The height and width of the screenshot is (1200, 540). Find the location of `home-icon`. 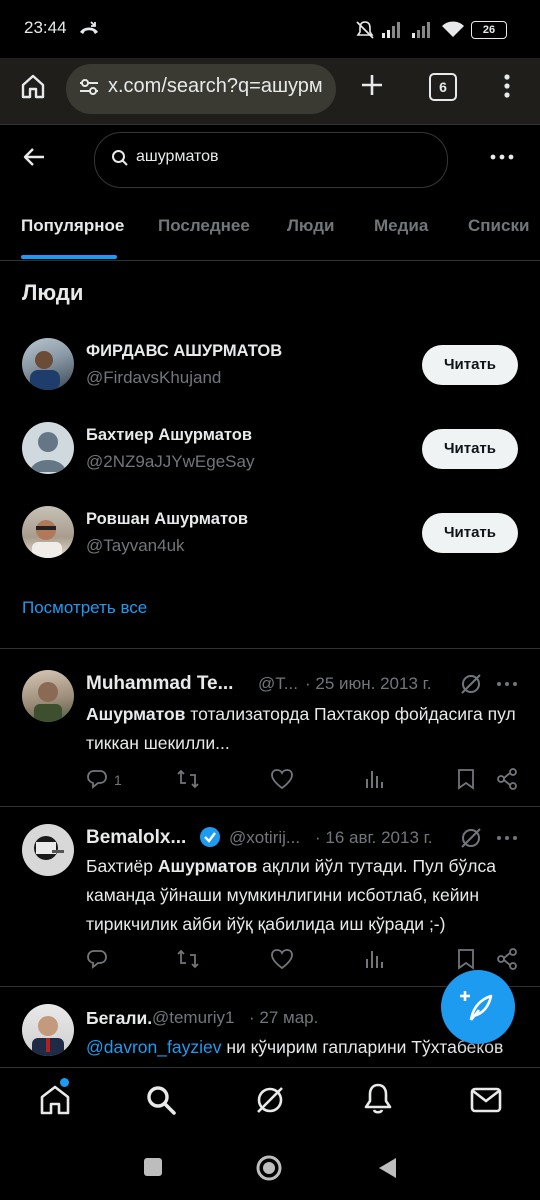

home-icon is located at coordinates (33, 86).